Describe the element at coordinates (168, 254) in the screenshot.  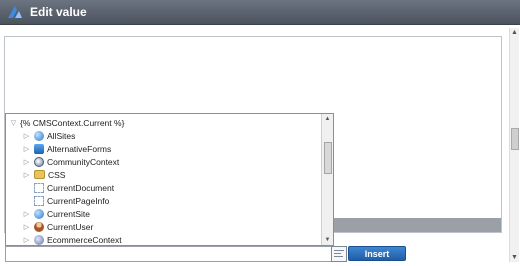
I see `value-input` at that location.